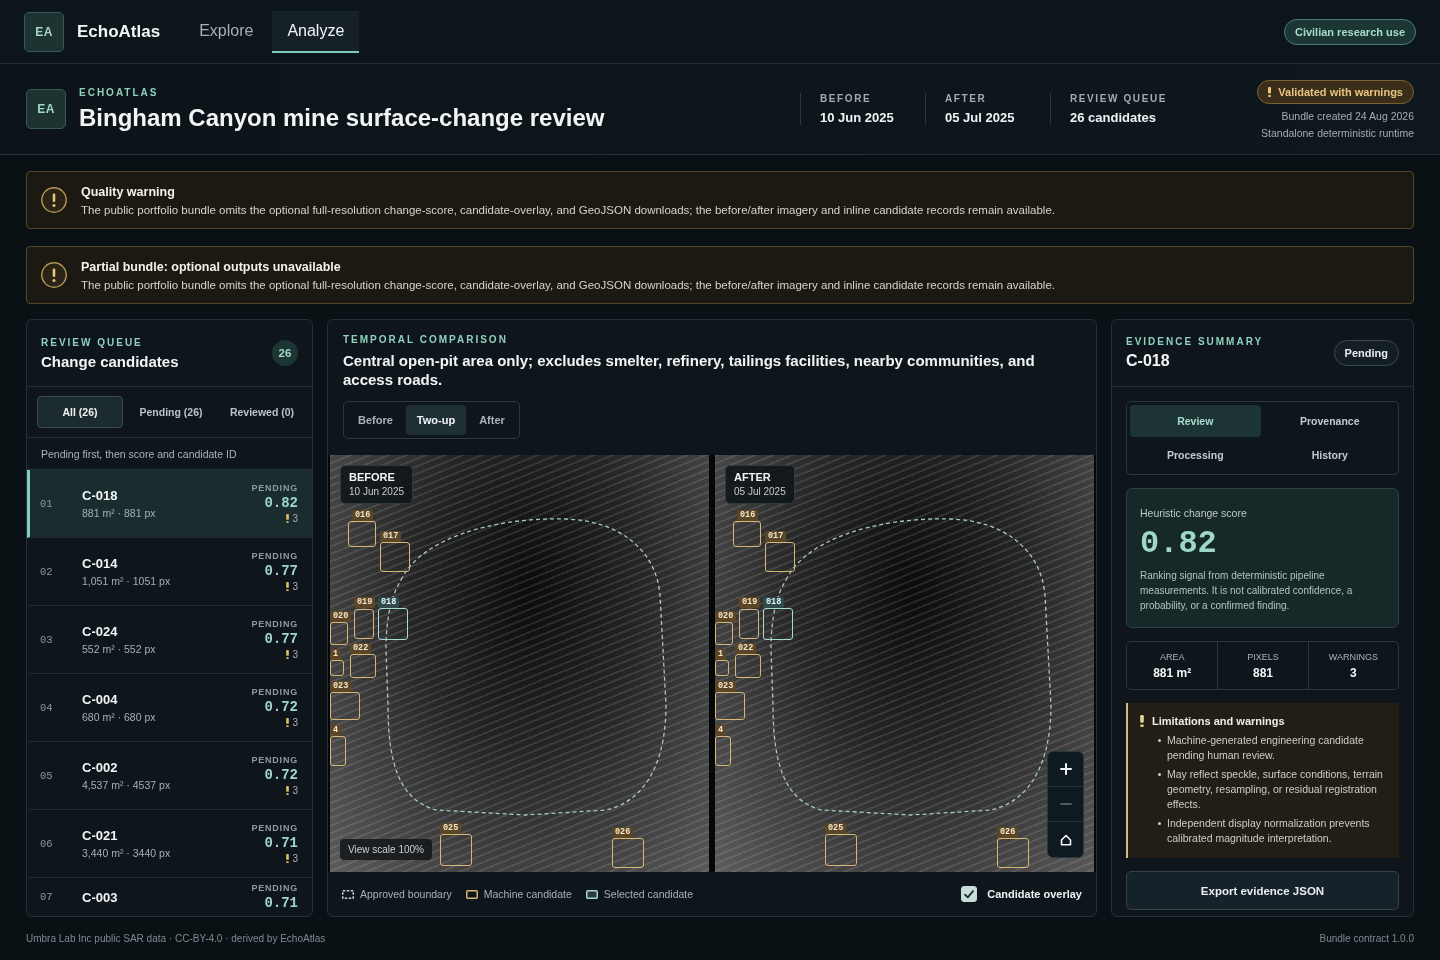 Image resolution: width=1440 pixels, height=960 pixels. Describe the element at coordinates (969, 894) in the screenshot. I see `overlay-checkbox` at that location.